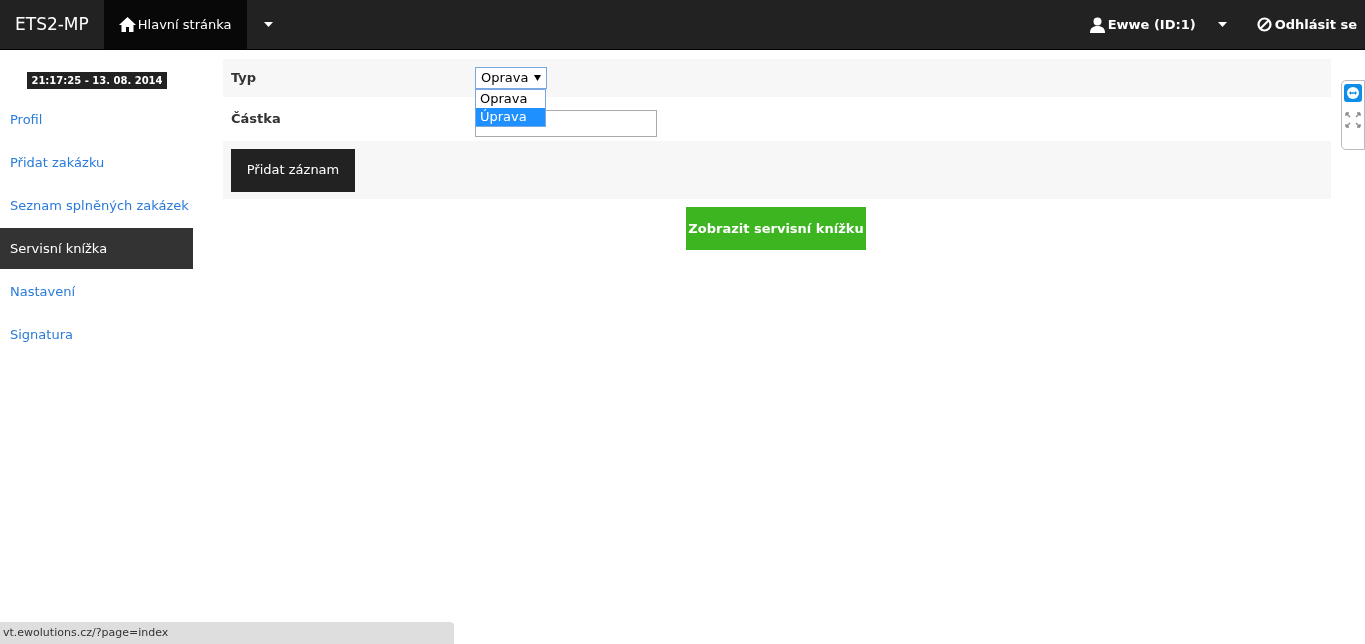  What do you see at coordinates (96, 291) in the screenshot?
I see `sidebar-item: Nastavení` at bounding box center [96, 291].